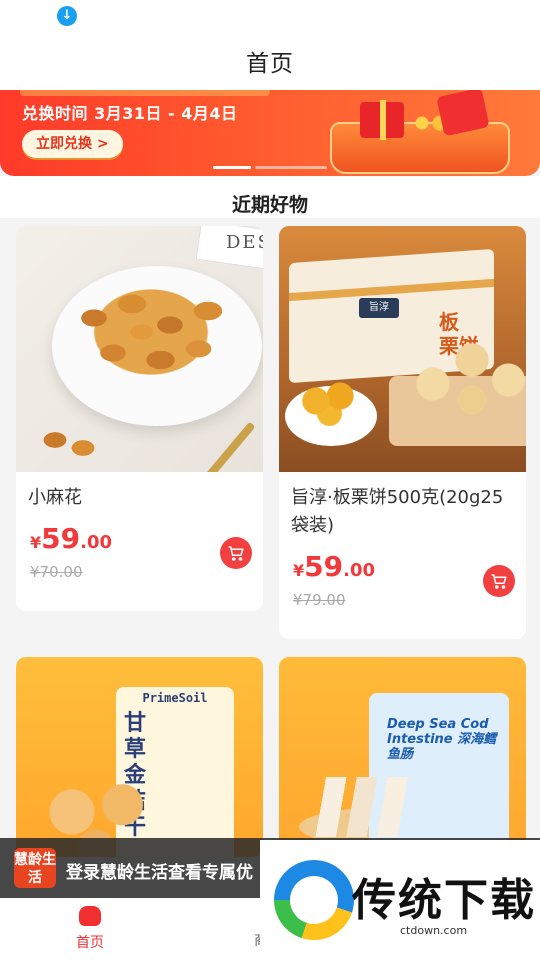 This screenshot has width=540, height=960. Describe the element at coordinates (402, 349) in the screenshot. I see `product-image-chestnut-cake: 旨淳 板 栗饼` at that location.